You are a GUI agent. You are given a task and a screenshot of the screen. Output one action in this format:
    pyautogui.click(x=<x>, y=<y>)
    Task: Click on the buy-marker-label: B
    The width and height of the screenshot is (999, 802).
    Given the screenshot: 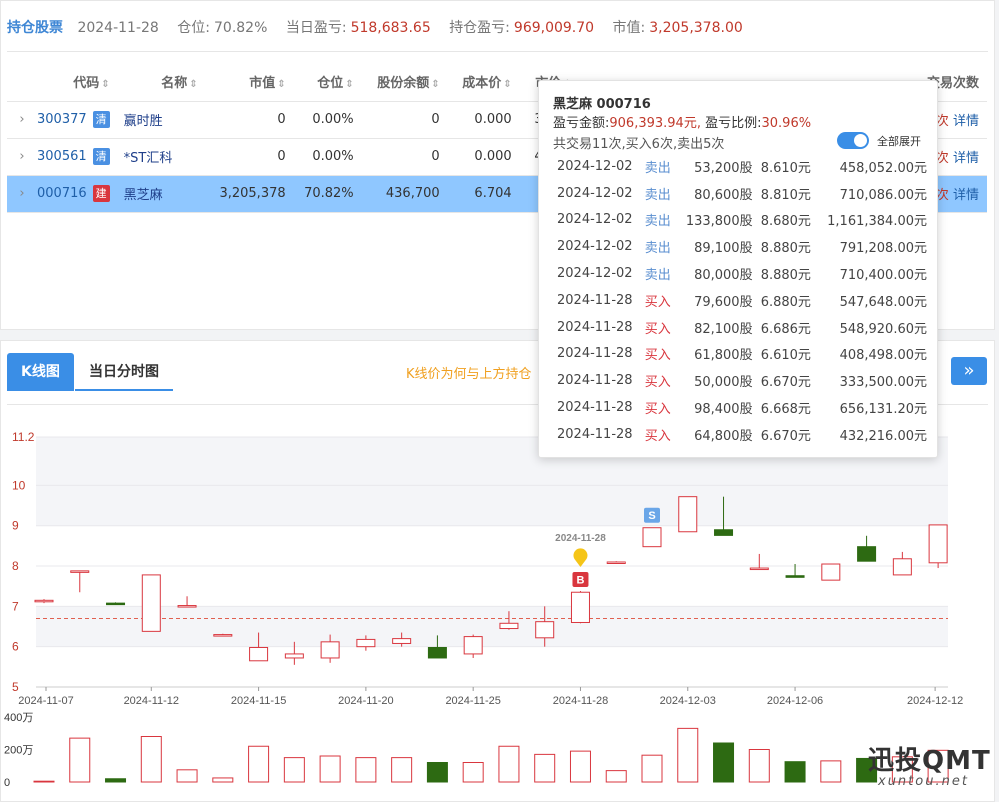 What is the action you would take?
    pyautogui.click(x=580, y=581)
    